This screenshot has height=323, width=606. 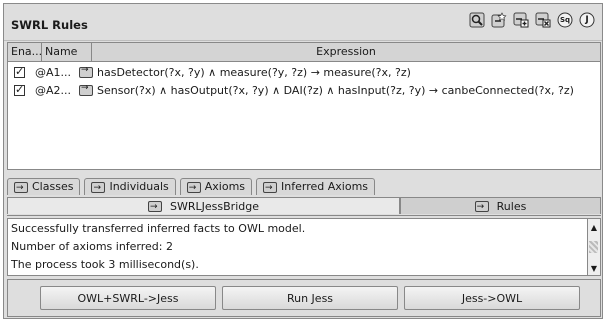 I want to click on tab-individuals: Individuals, so click(x=130, y=187).